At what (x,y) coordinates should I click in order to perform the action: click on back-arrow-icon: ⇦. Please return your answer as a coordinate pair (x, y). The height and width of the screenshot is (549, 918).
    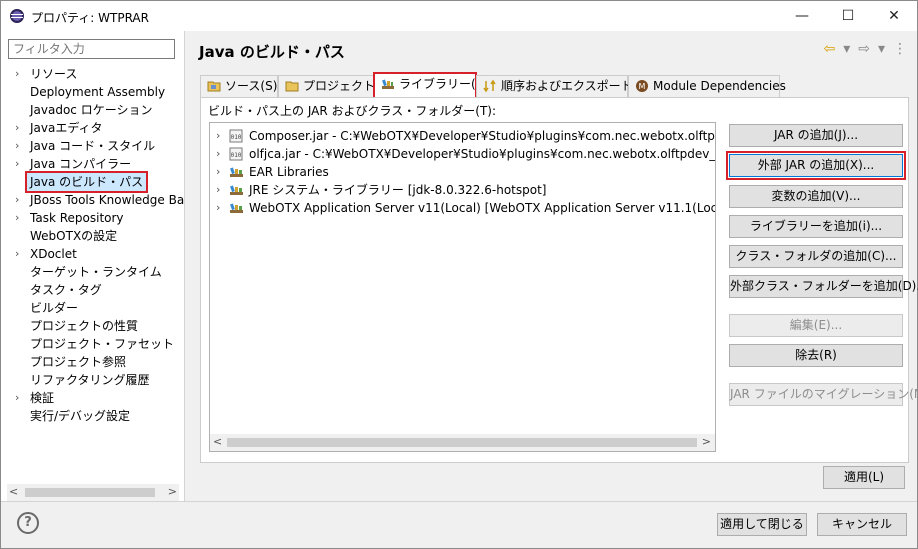
    Looking at the image, I should click on (829, 49).